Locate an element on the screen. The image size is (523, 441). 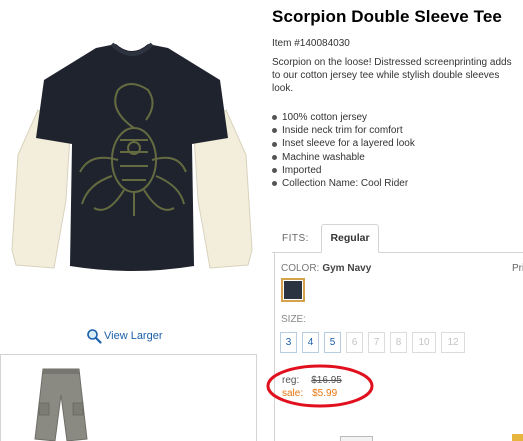
product-title: Scorpion Double Sleeve Tee is located at coordinates (387, 16).